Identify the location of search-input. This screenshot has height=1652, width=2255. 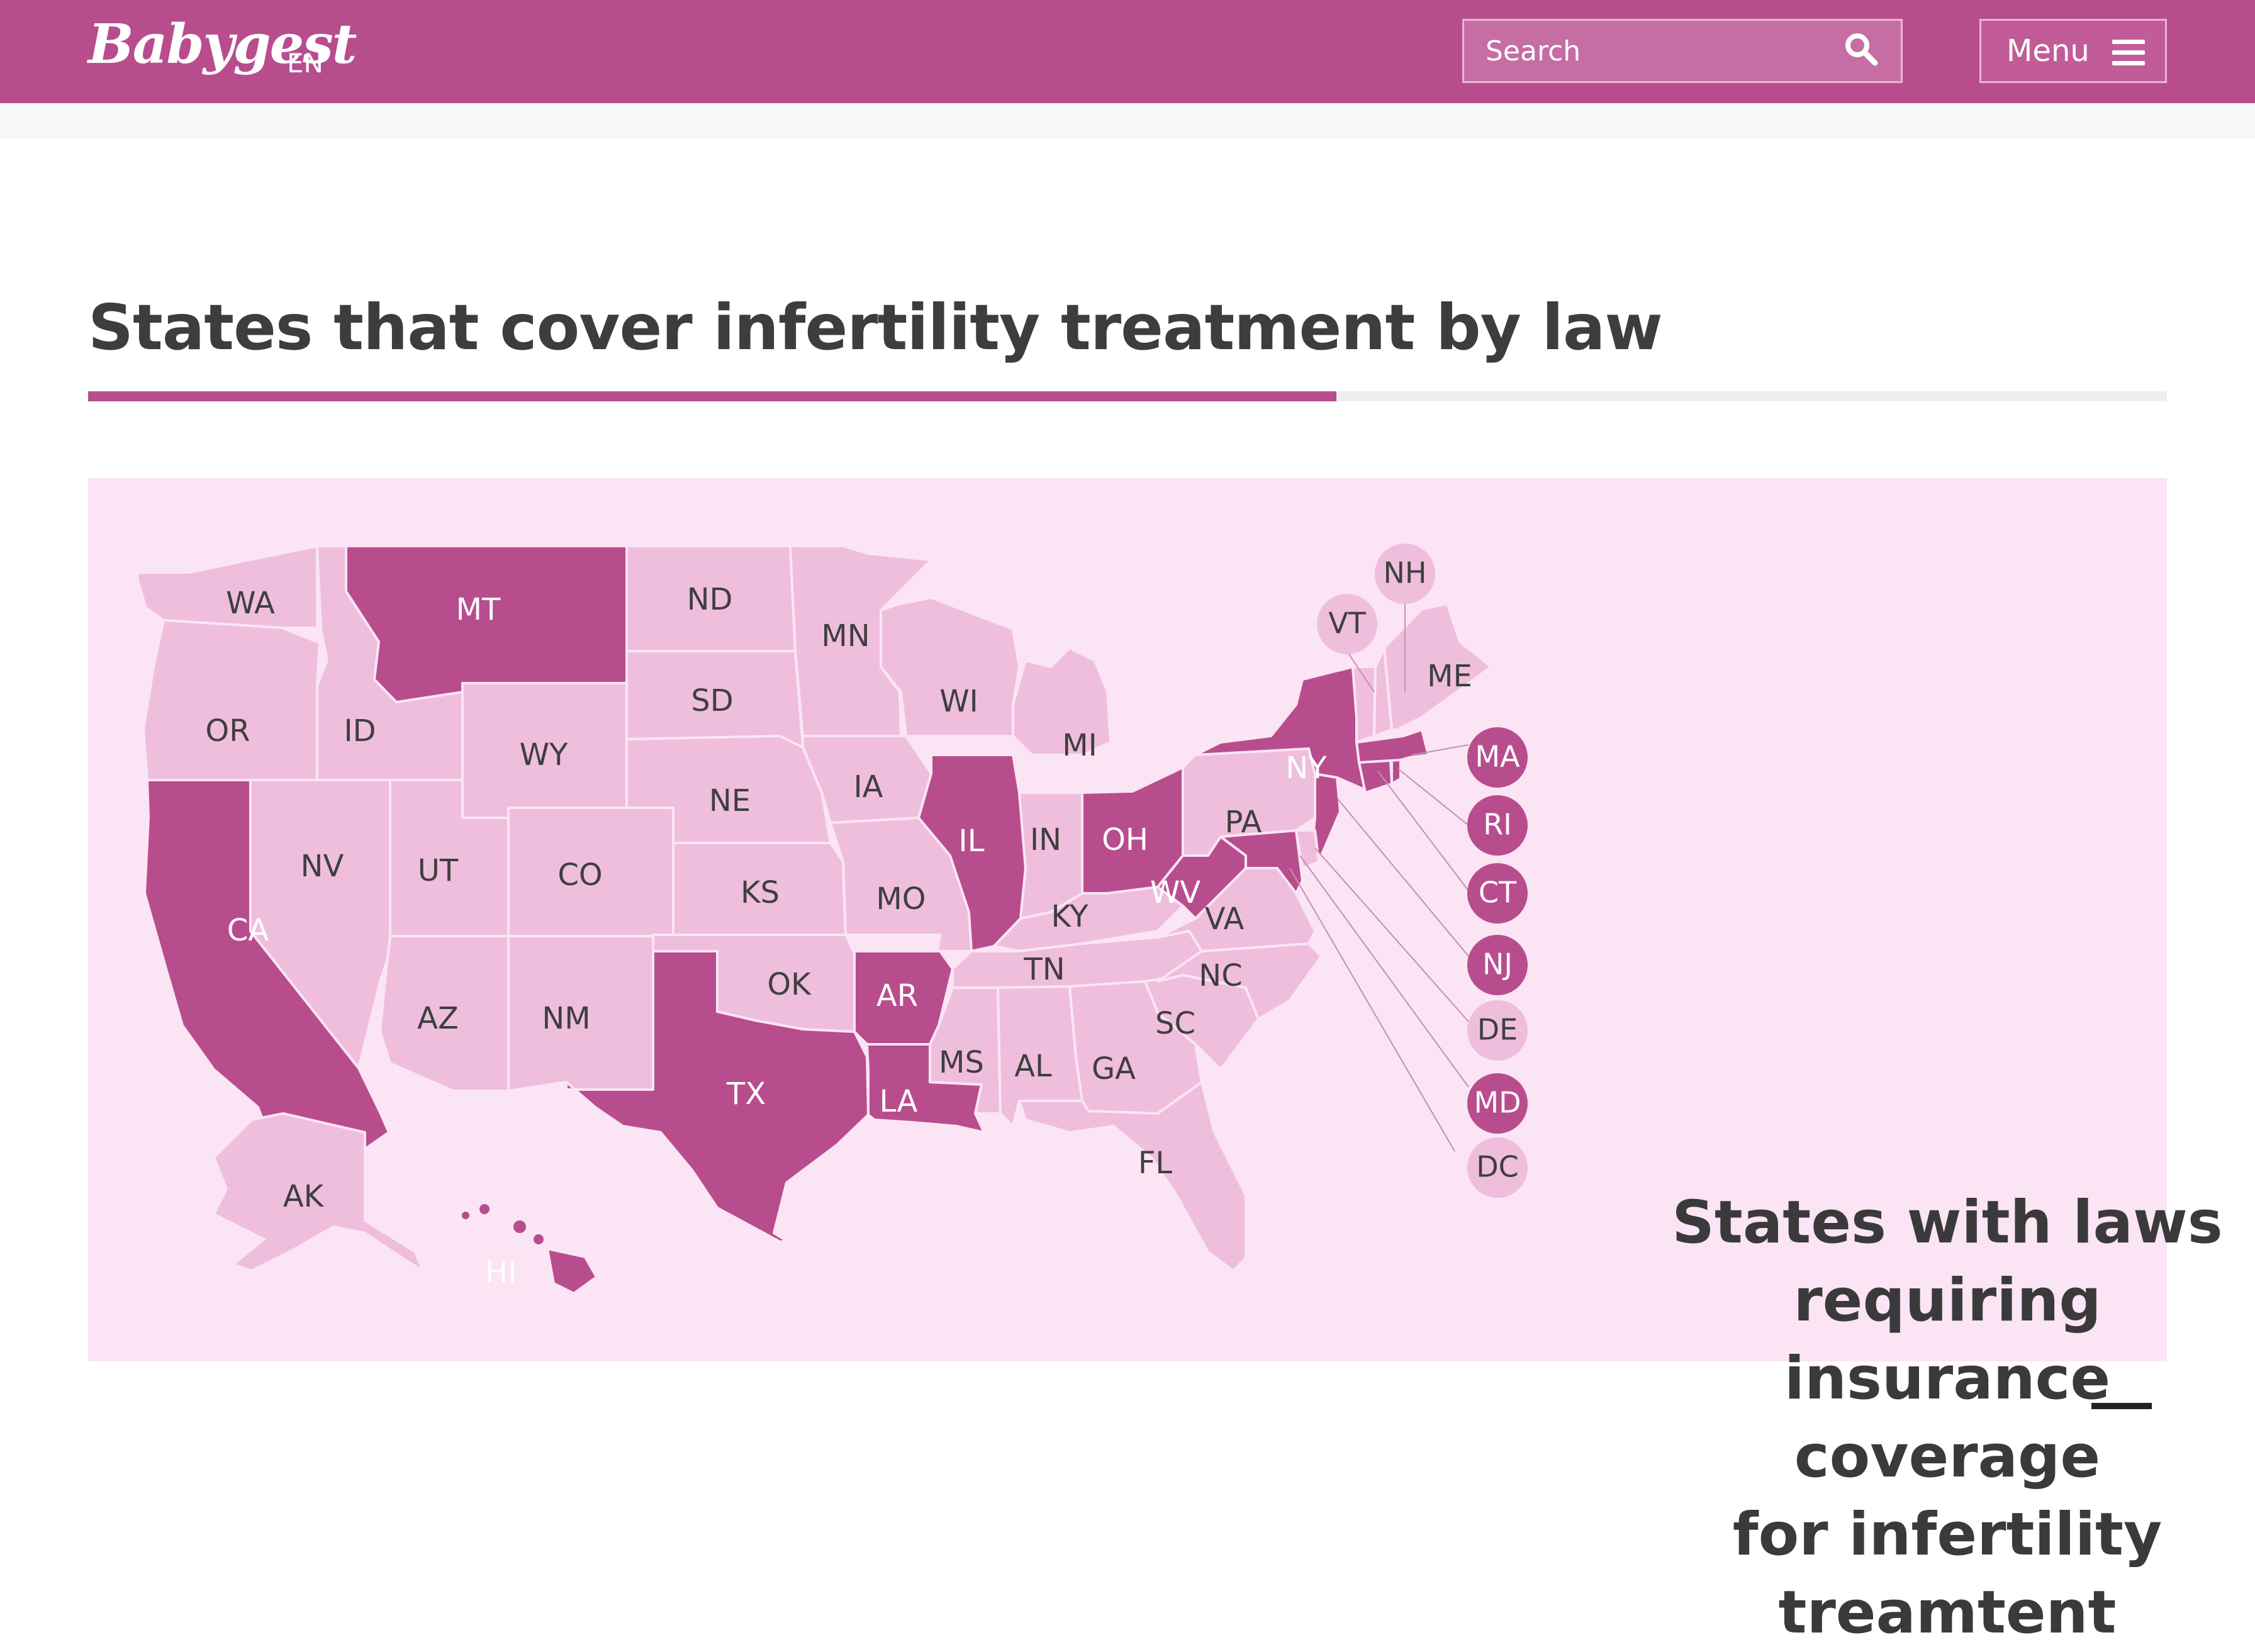
(1653, 51).